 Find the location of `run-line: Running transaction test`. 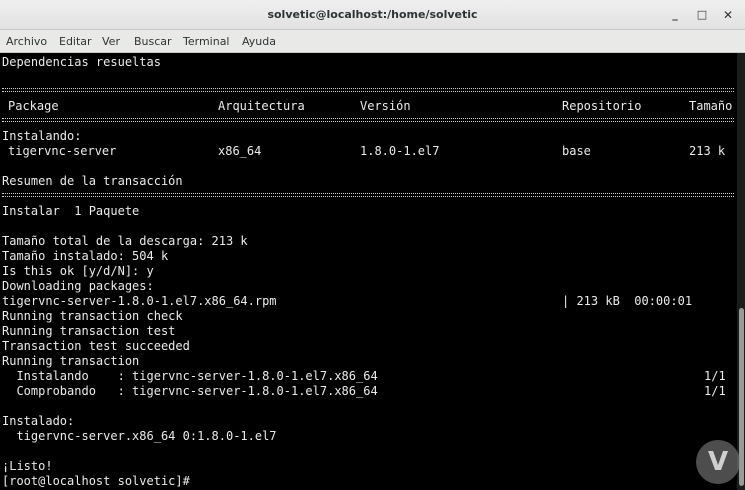

run-line: Running transaction test is located at coordinates (89, 331).